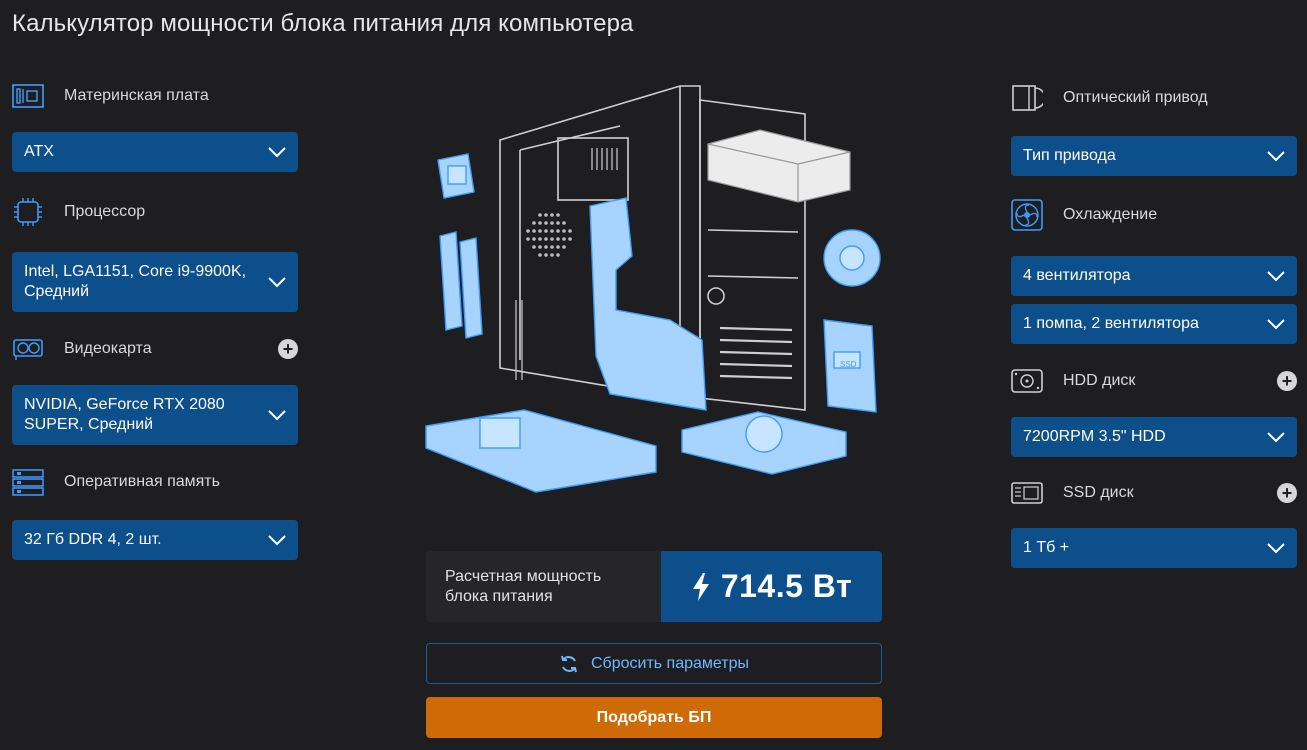  Describe the element at coordinates (848, 364) in the screenshot. I see `ssd-illustration-mark: SSD` at that location.